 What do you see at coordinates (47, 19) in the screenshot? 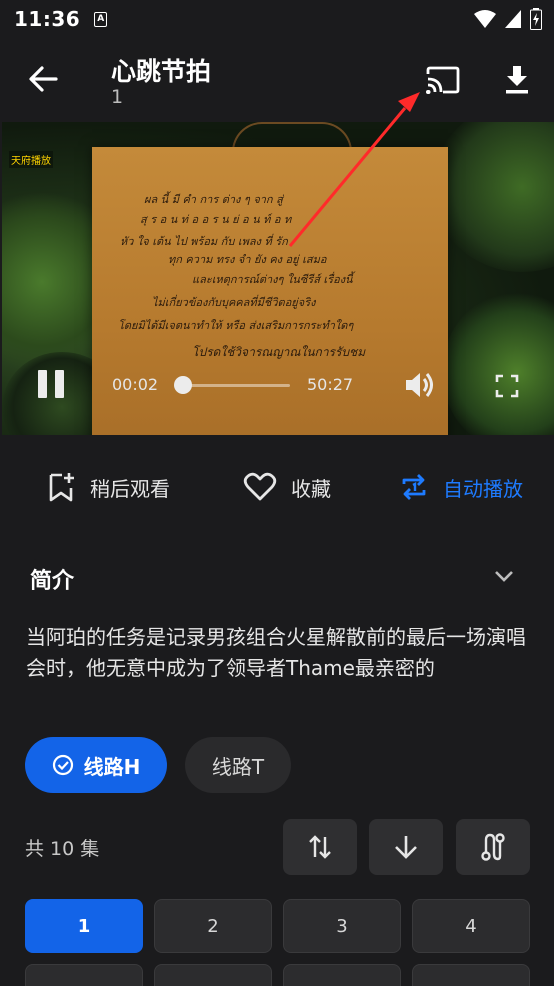
I see `status-time: 11:36` at bounding box center [47, 19].